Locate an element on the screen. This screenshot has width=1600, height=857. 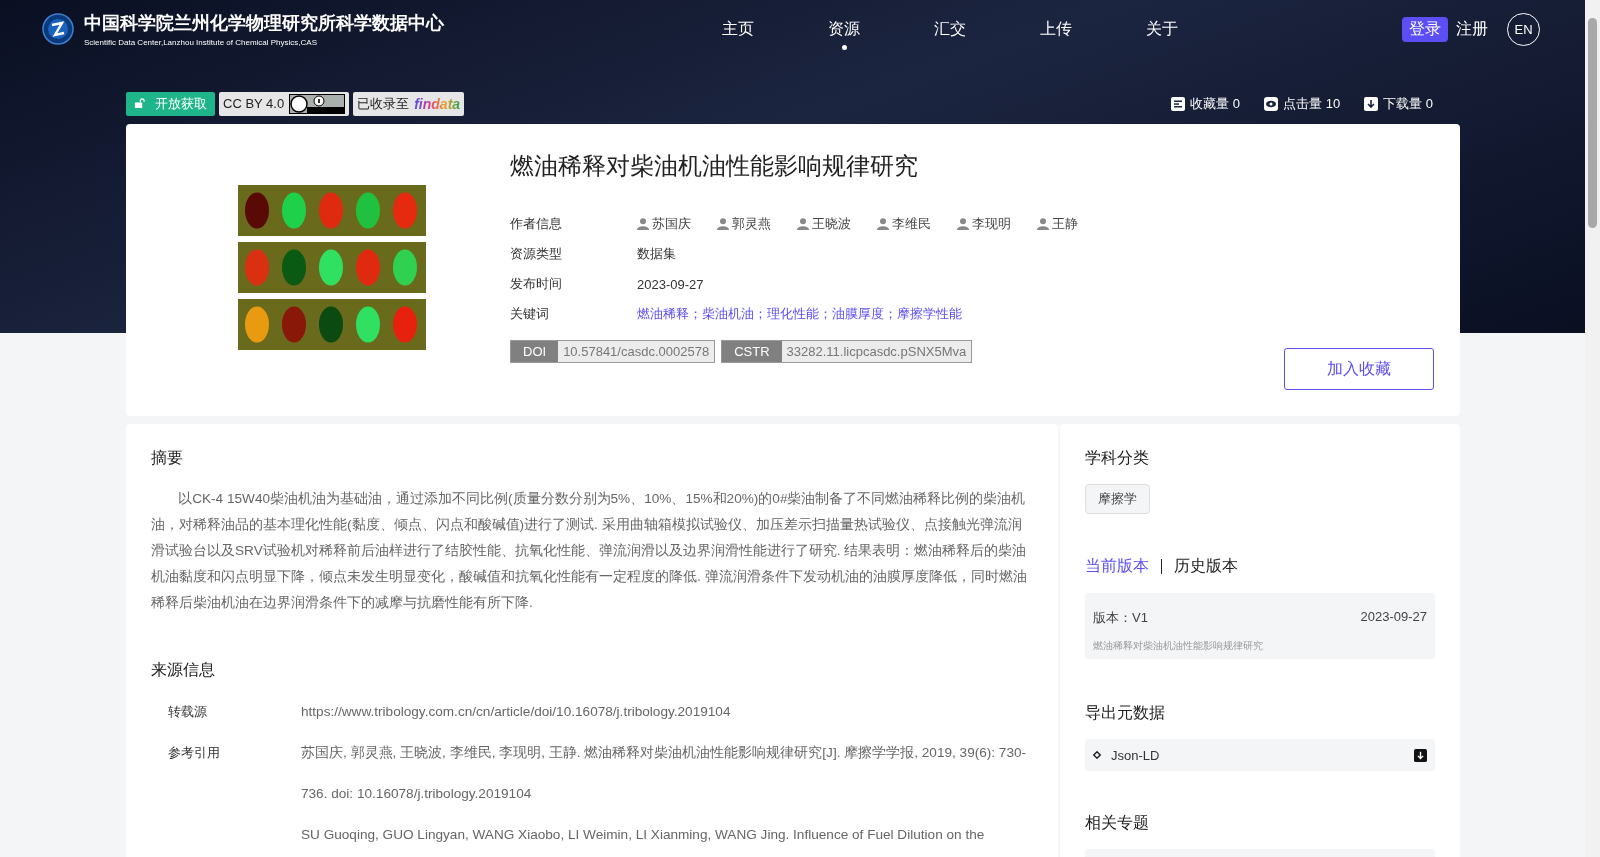
stat-label: 收藏量 0 is located at coordinates (1215, 103).